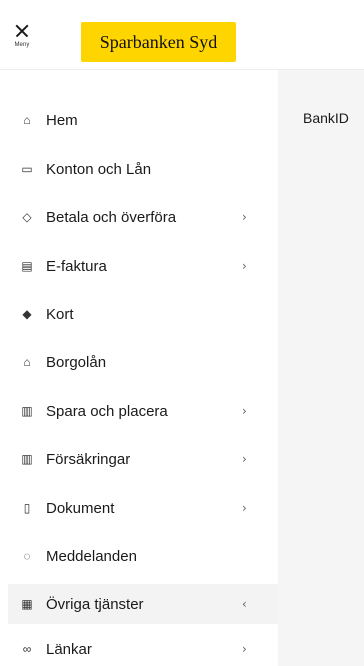 This screenshot has width=364, height=666. I want to click on sidebar-item-label: Meddelanden, so click(91, 556).